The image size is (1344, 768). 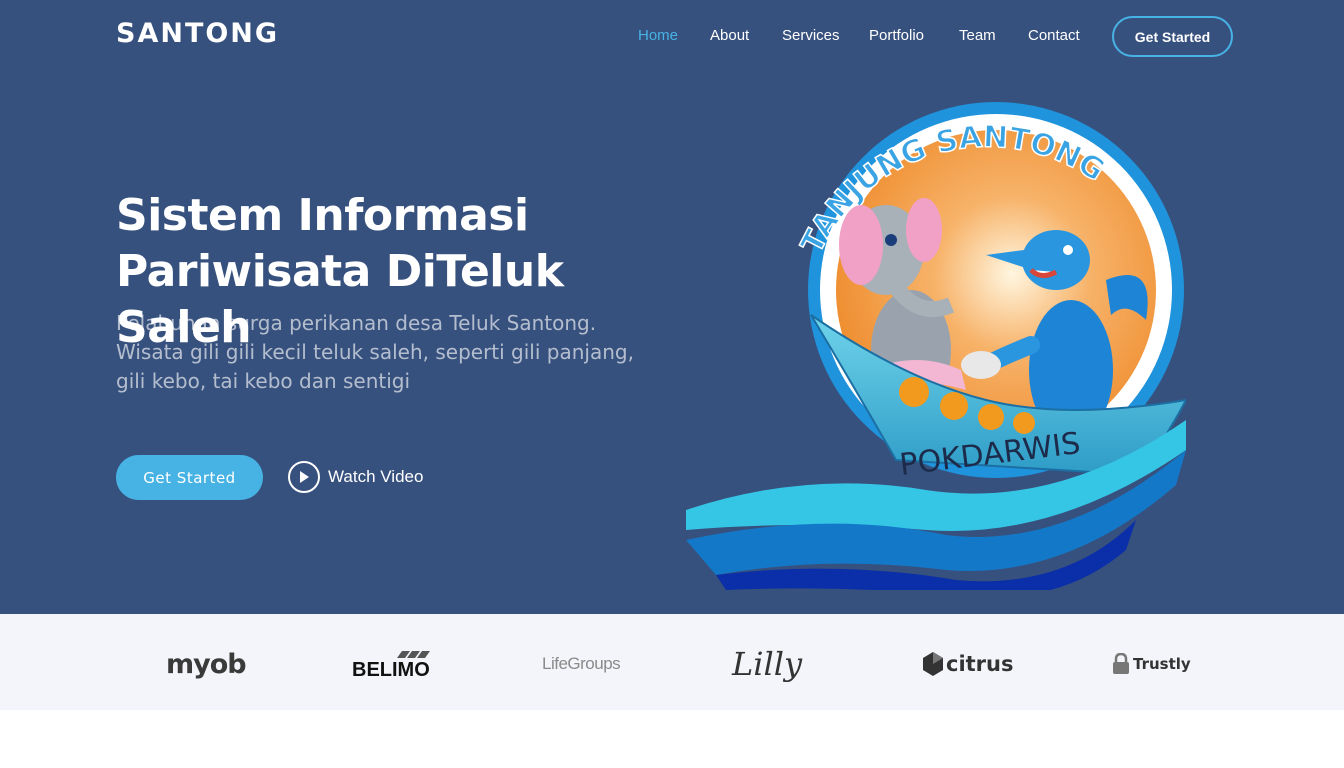 I want to click on nav-home: Home, so click(x=658, y=35).